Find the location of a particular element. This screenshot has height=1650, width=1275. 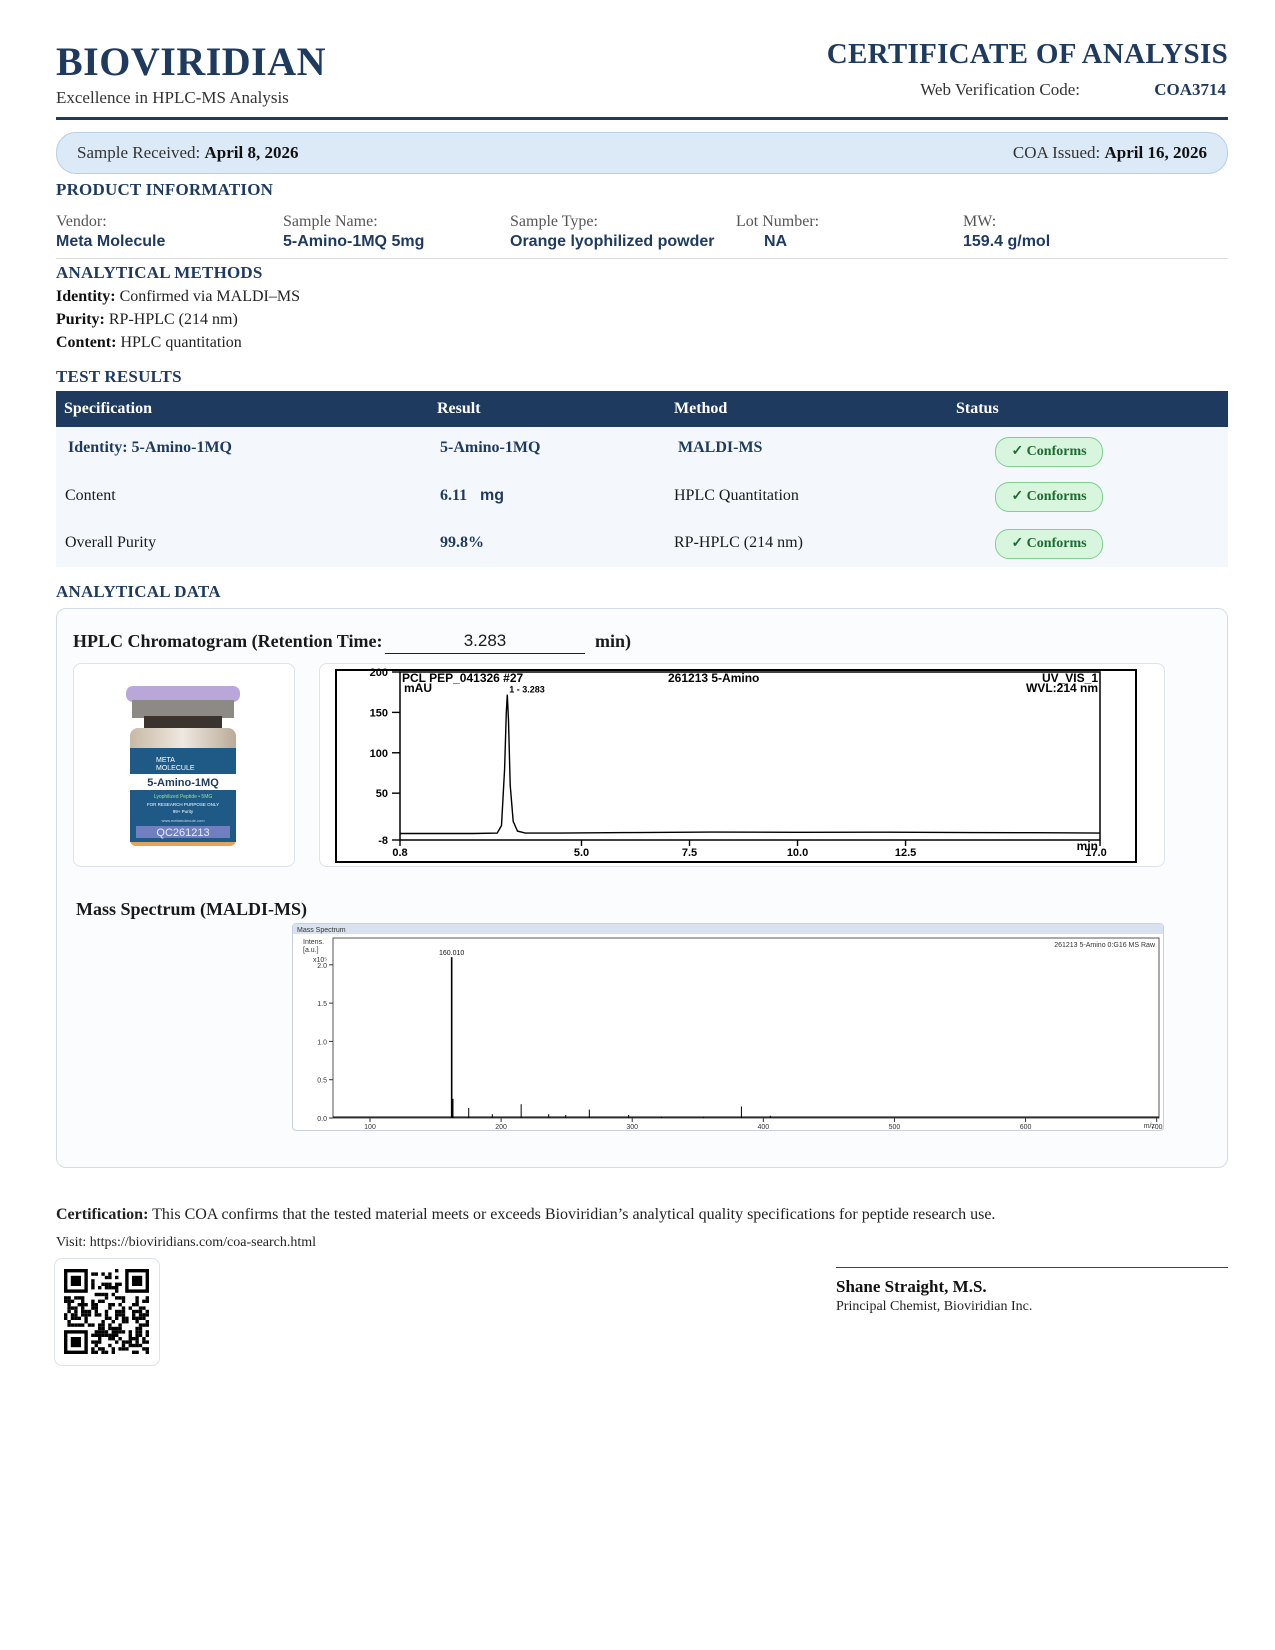

vial-sub: Lyophilized Peptide • 5MG is located at coordinates (183, 797).